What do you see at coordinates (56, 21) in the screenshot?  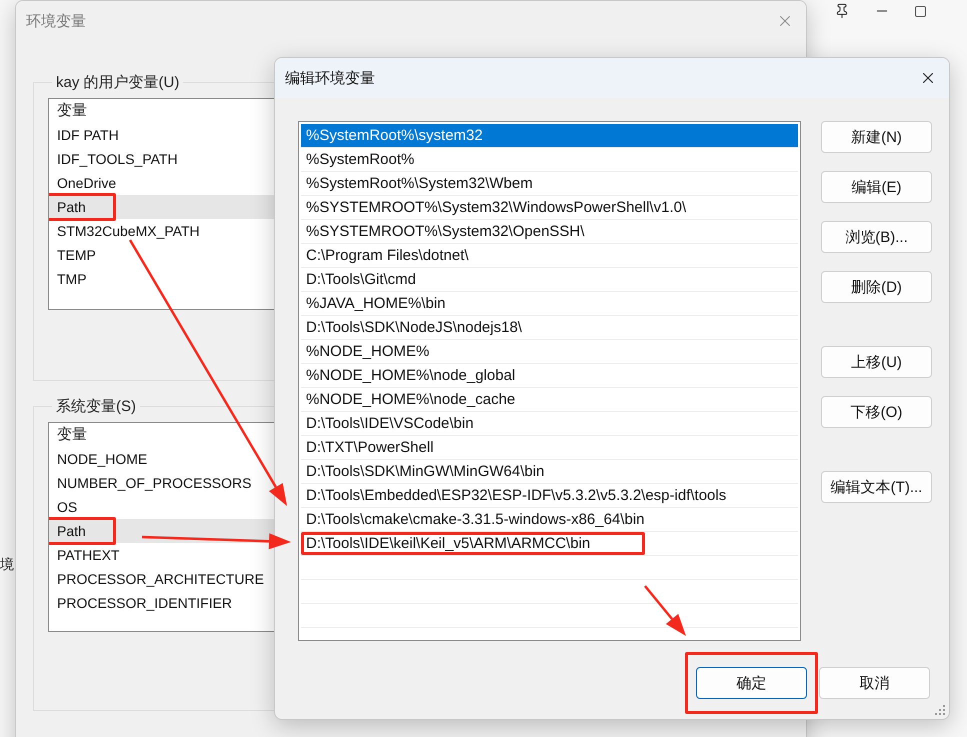 I see `window-title: 环境变量` at bounding box center [56, 21].